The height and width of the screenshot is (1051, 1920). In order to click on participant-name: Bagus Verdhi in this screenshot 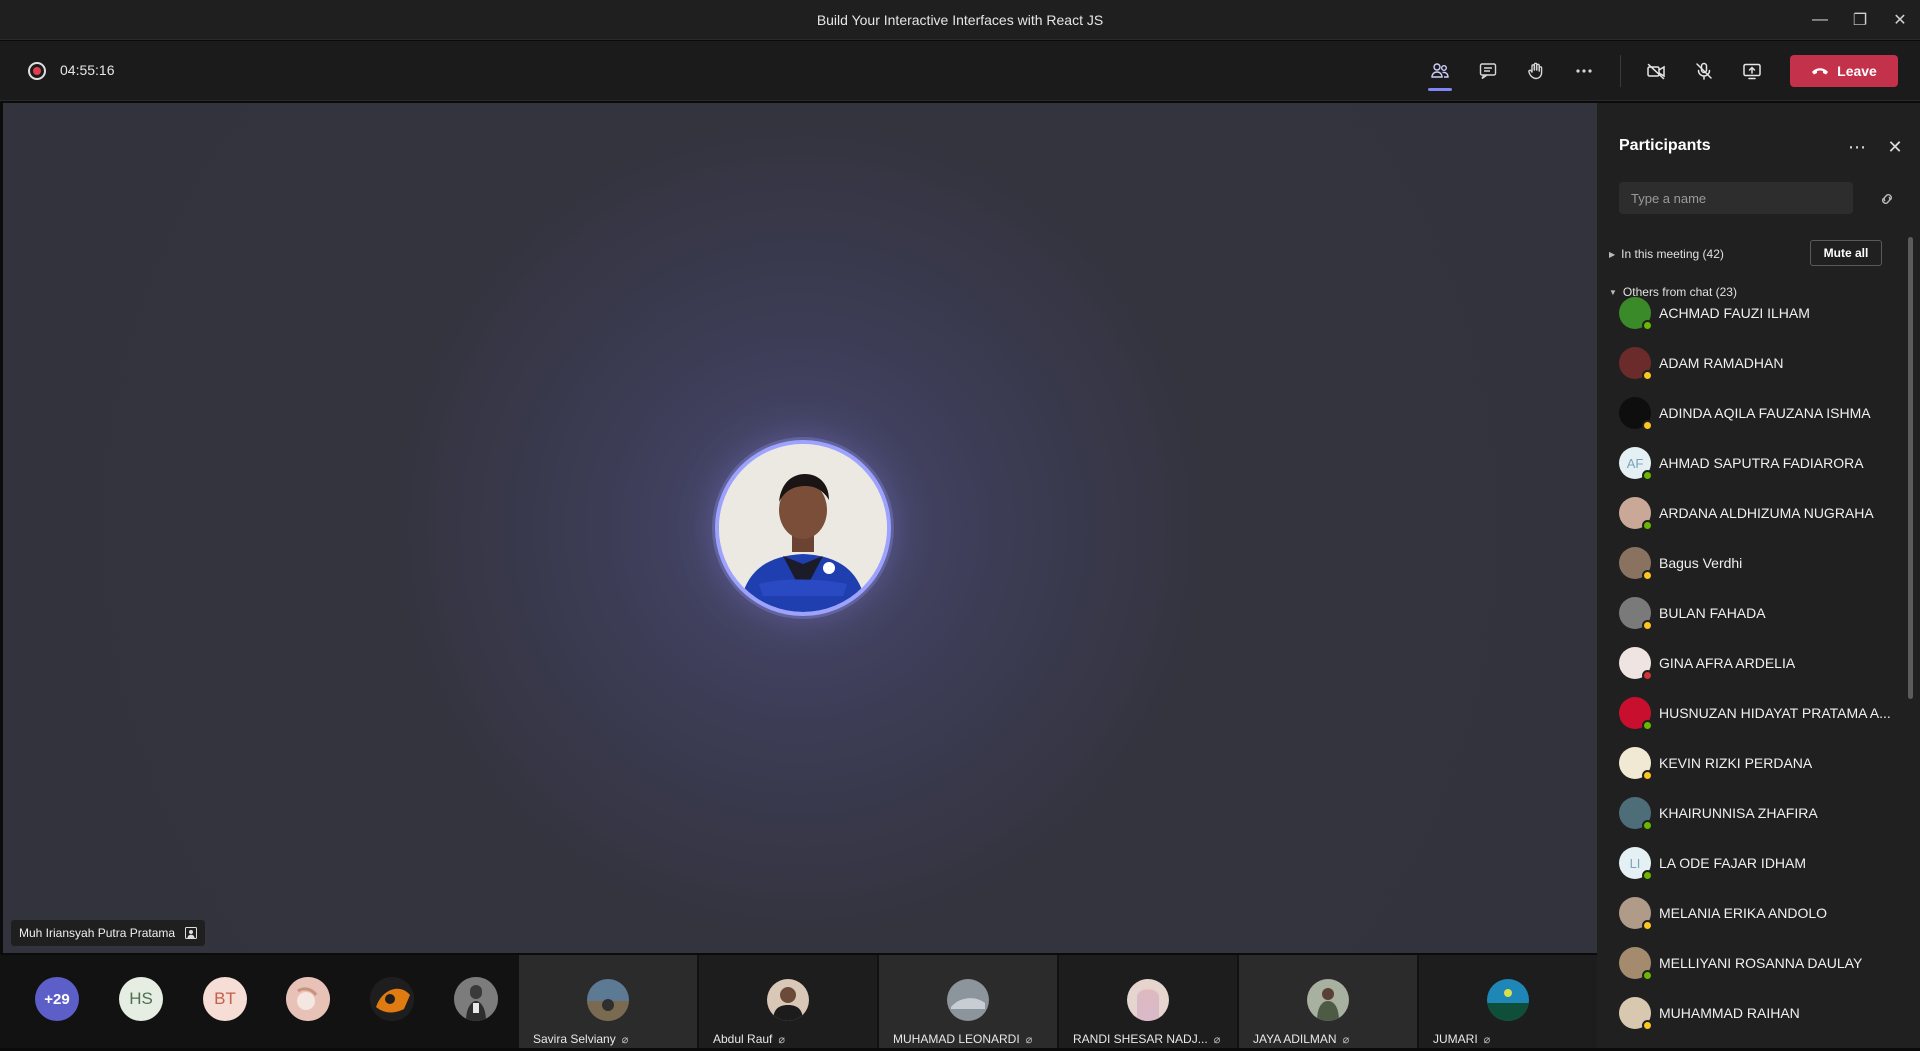, I will do `click(1701, 563)`.